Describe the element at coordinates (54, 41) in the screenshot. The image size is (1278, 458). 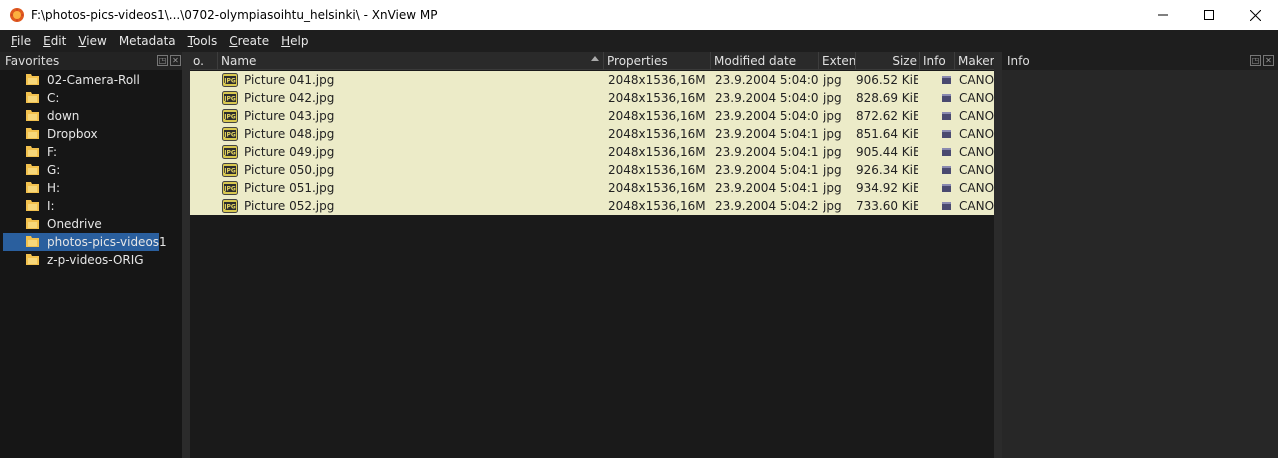
I see `menu-edit: Edit` at that location.